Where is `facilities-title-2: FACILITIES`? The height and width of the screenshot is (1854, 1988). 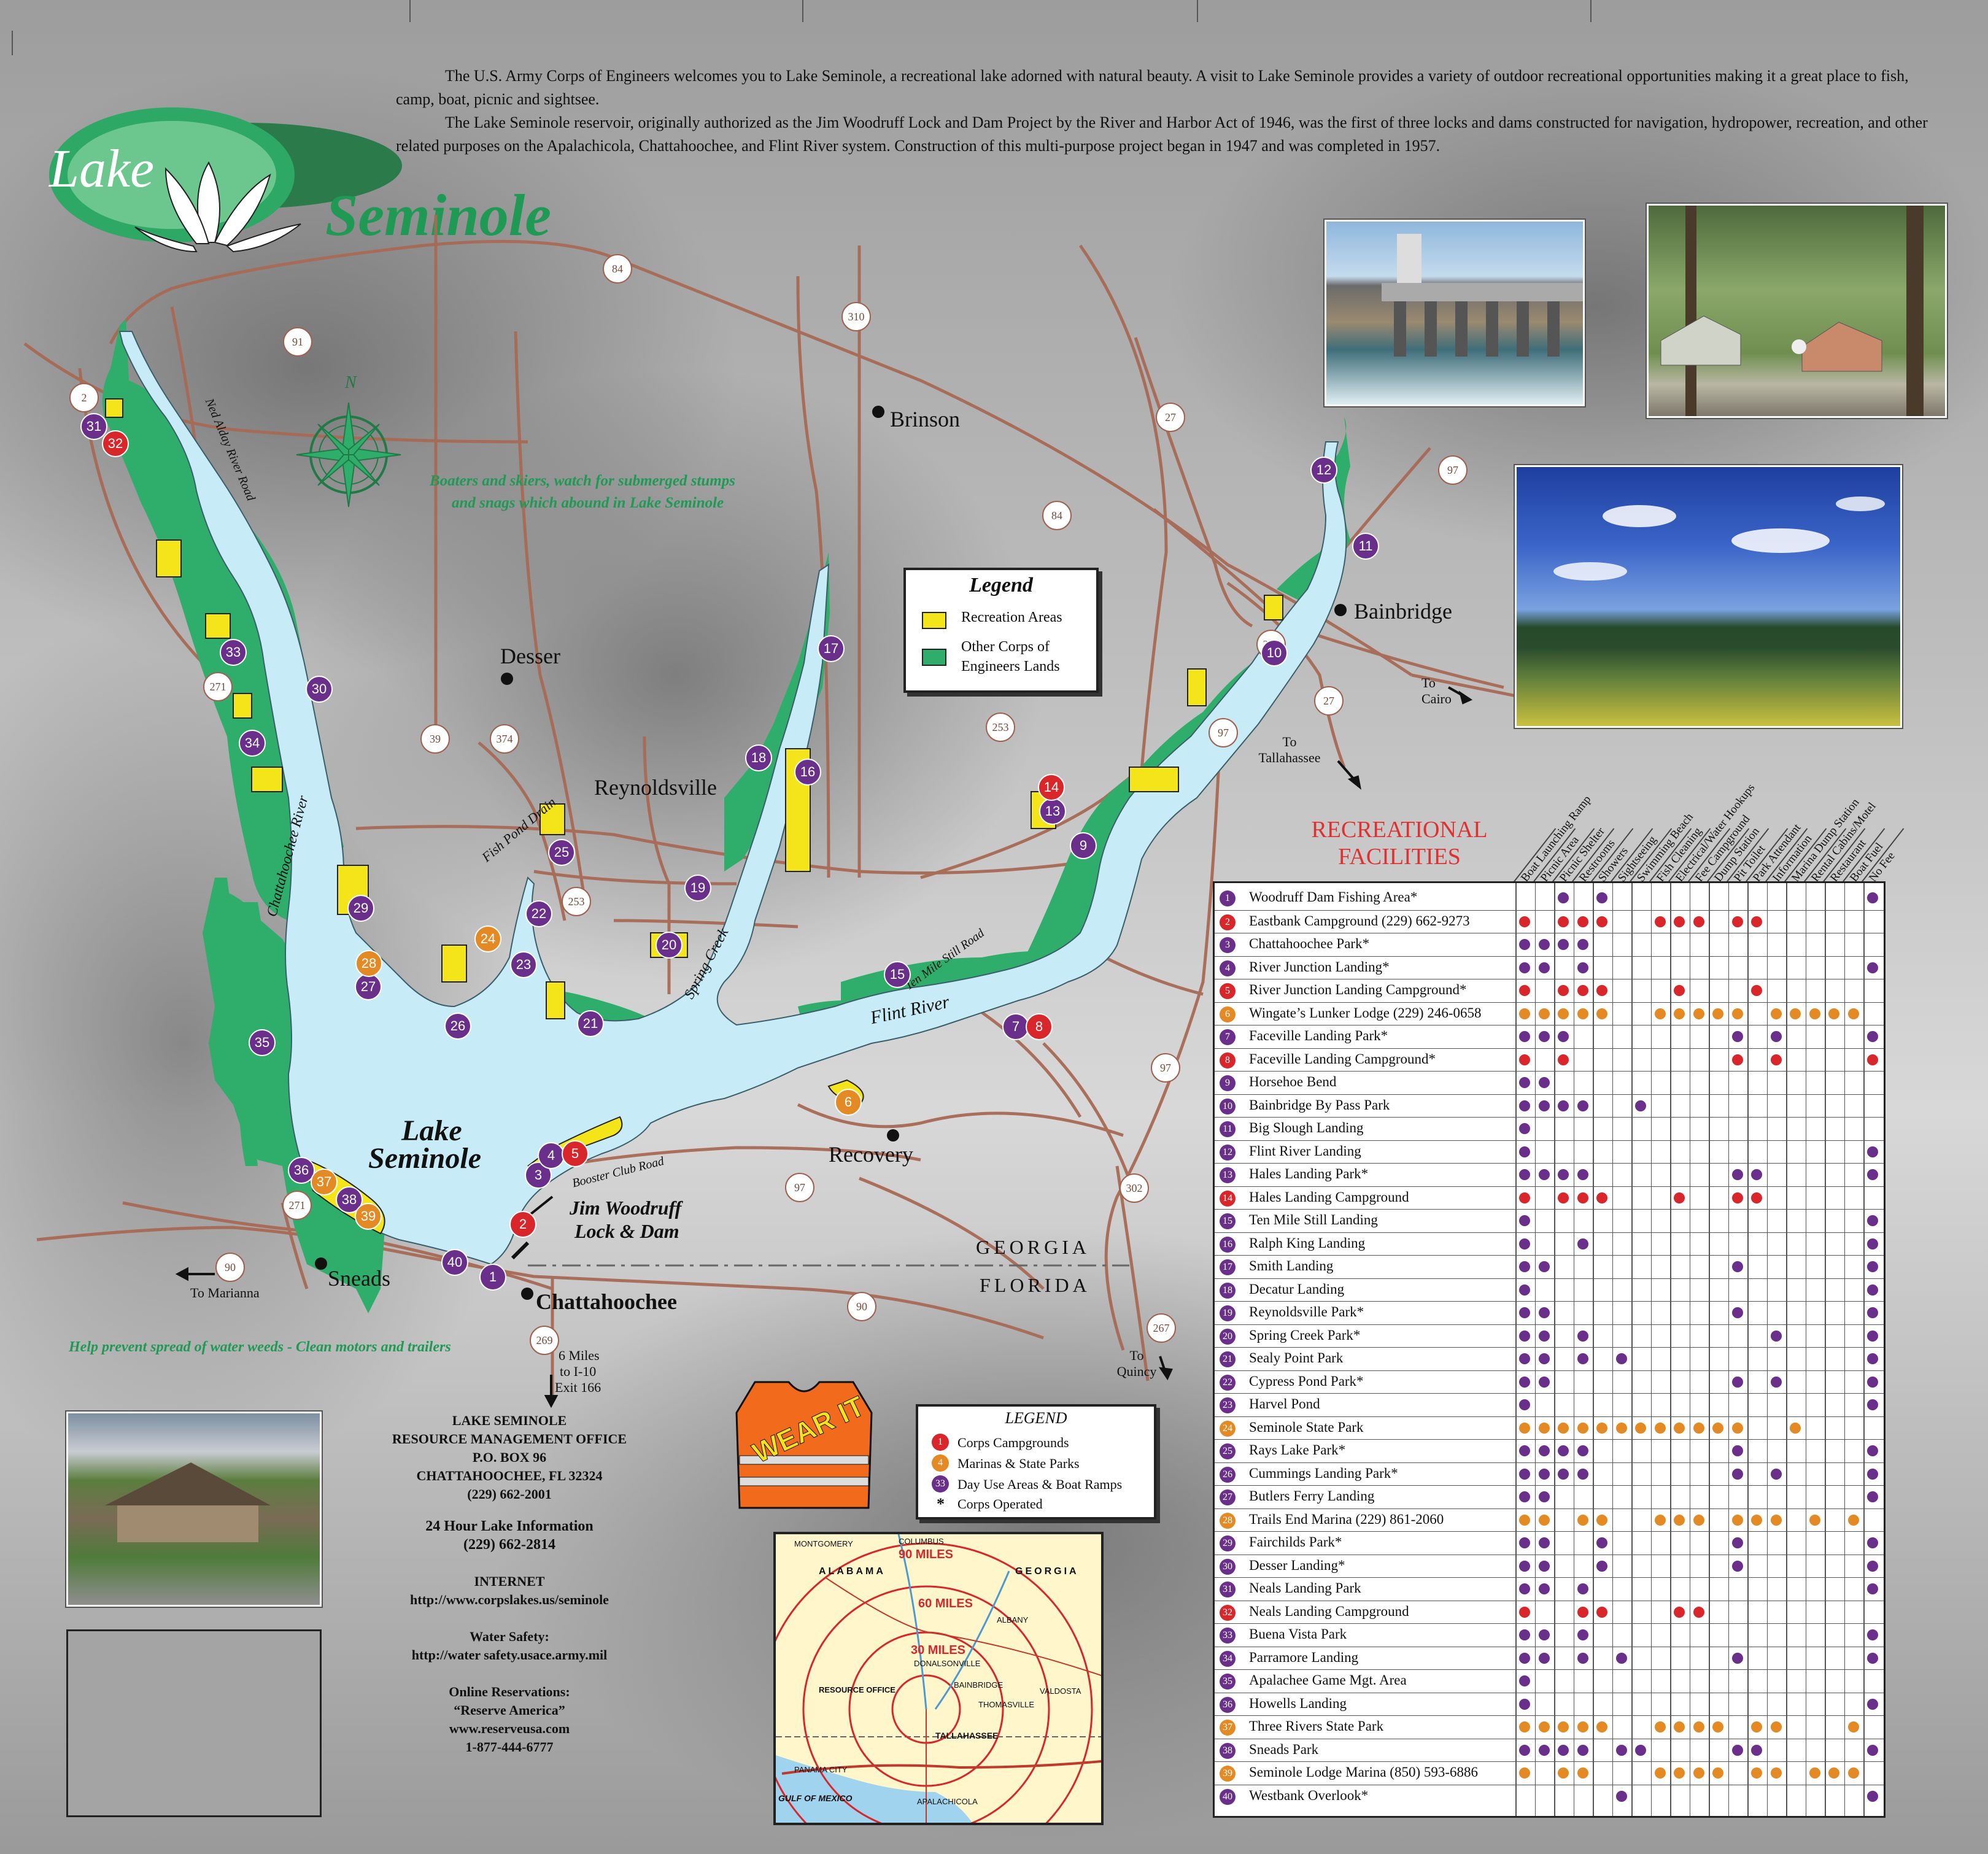 facilities-title-2: FACILITIES is located at coordinates (1399, 857).